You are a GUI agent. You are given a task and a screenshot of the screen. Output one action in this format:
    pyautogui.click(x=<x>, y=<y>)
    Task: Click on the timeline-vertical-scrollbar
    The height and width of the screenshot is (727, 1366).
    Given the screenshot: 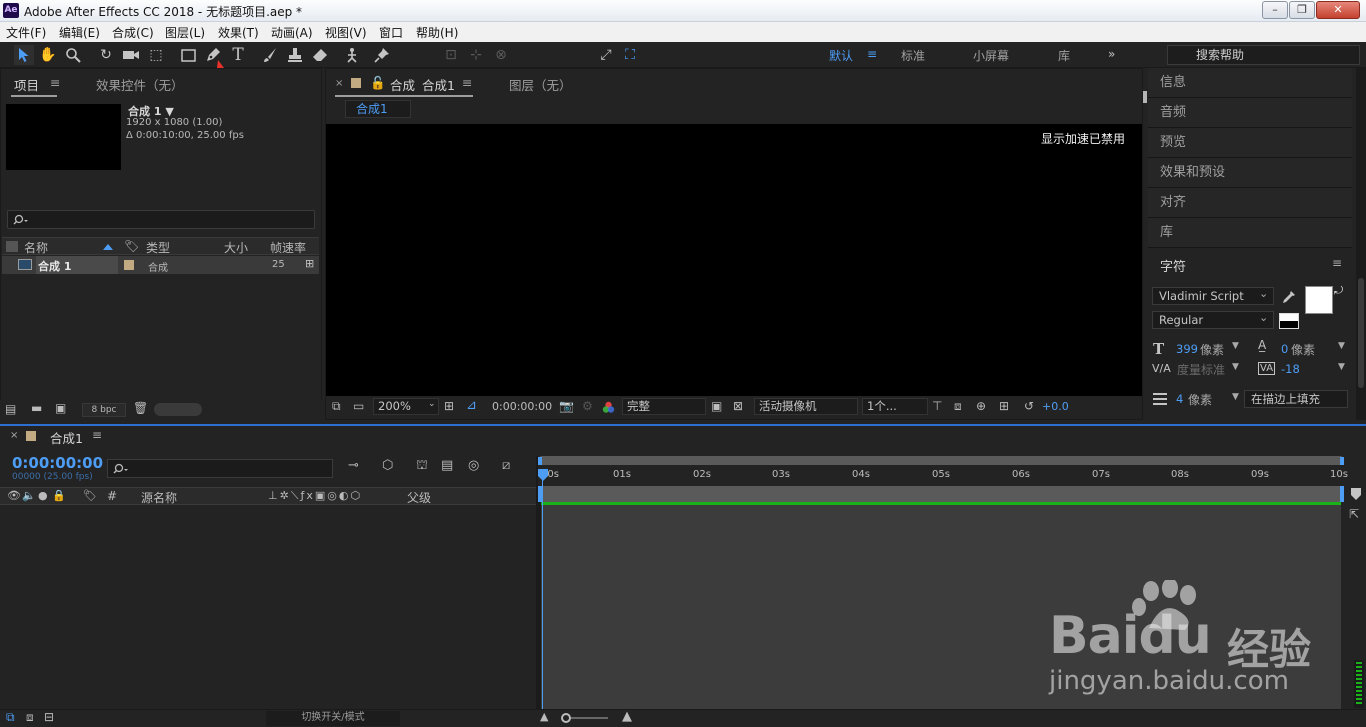 What is the action you would take?
    pyautogui.click(x=1359, y=684)
    